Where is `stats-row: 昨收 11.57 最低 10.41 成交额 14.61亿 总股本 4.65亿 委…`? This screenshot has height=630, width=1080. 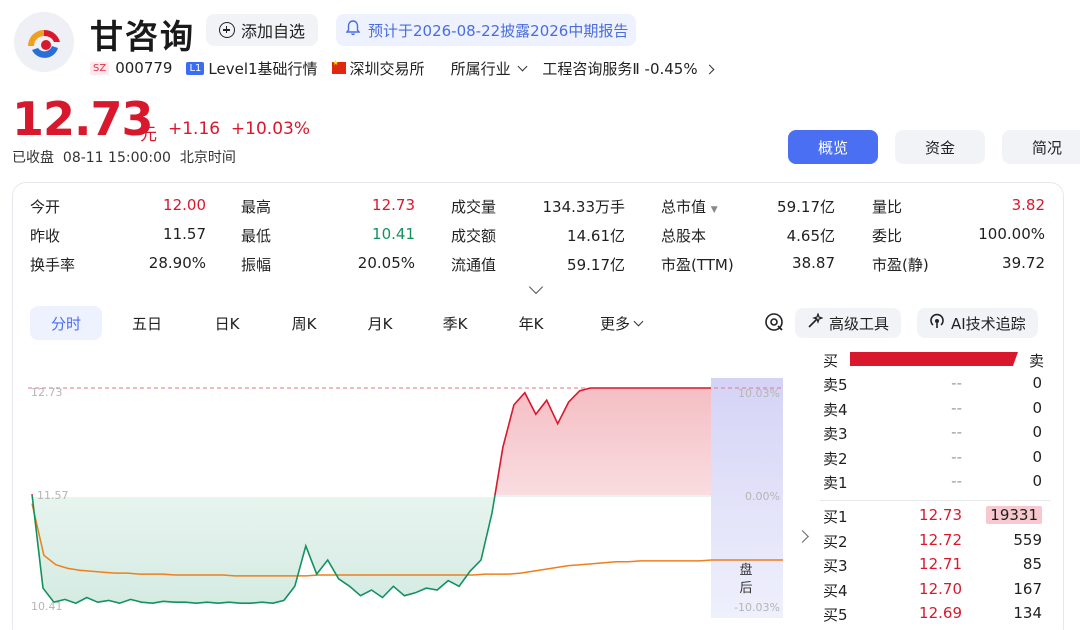 stats-row: 昨收 11.57 最低 10.41 成交额 14.61亿 总股本 4.65亿 委… is located at coordinates (540, 236).